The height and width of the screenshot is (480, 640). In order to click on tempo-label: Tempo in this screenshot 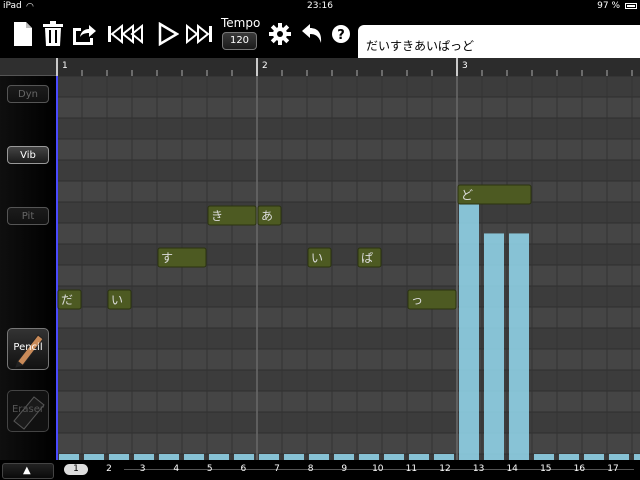, I will do `click(241, 23)`.